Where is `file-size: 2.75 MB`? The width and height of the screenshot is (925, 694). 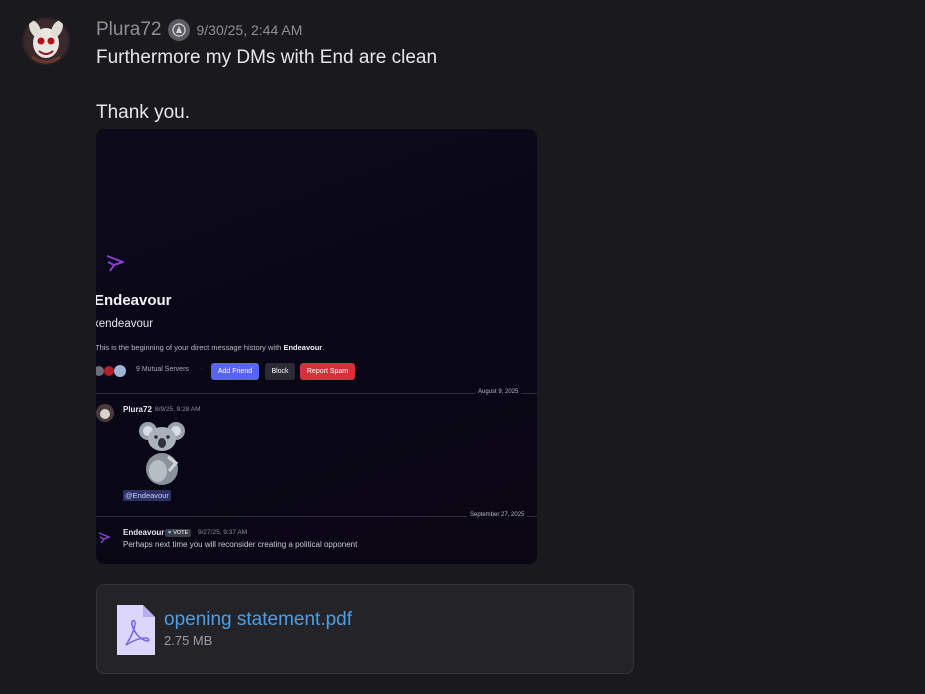 file-size: 2.75 MB is located at coordinates (188, 640).